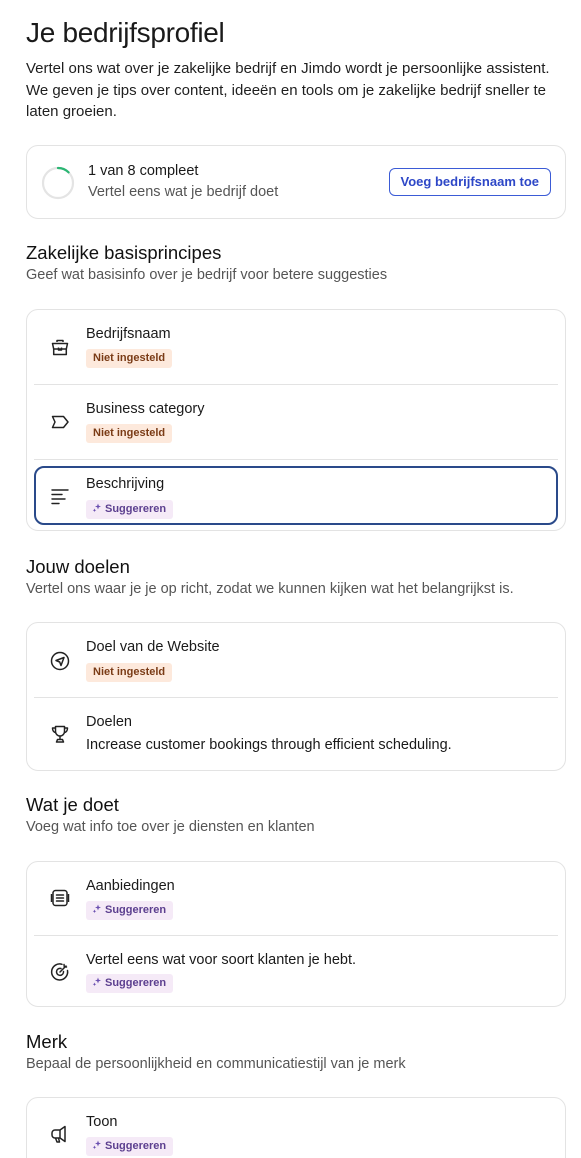 The height and width of the screenshot is (1158, 581). I want to click on section-title-brand: Merk, so click(47, 1041).